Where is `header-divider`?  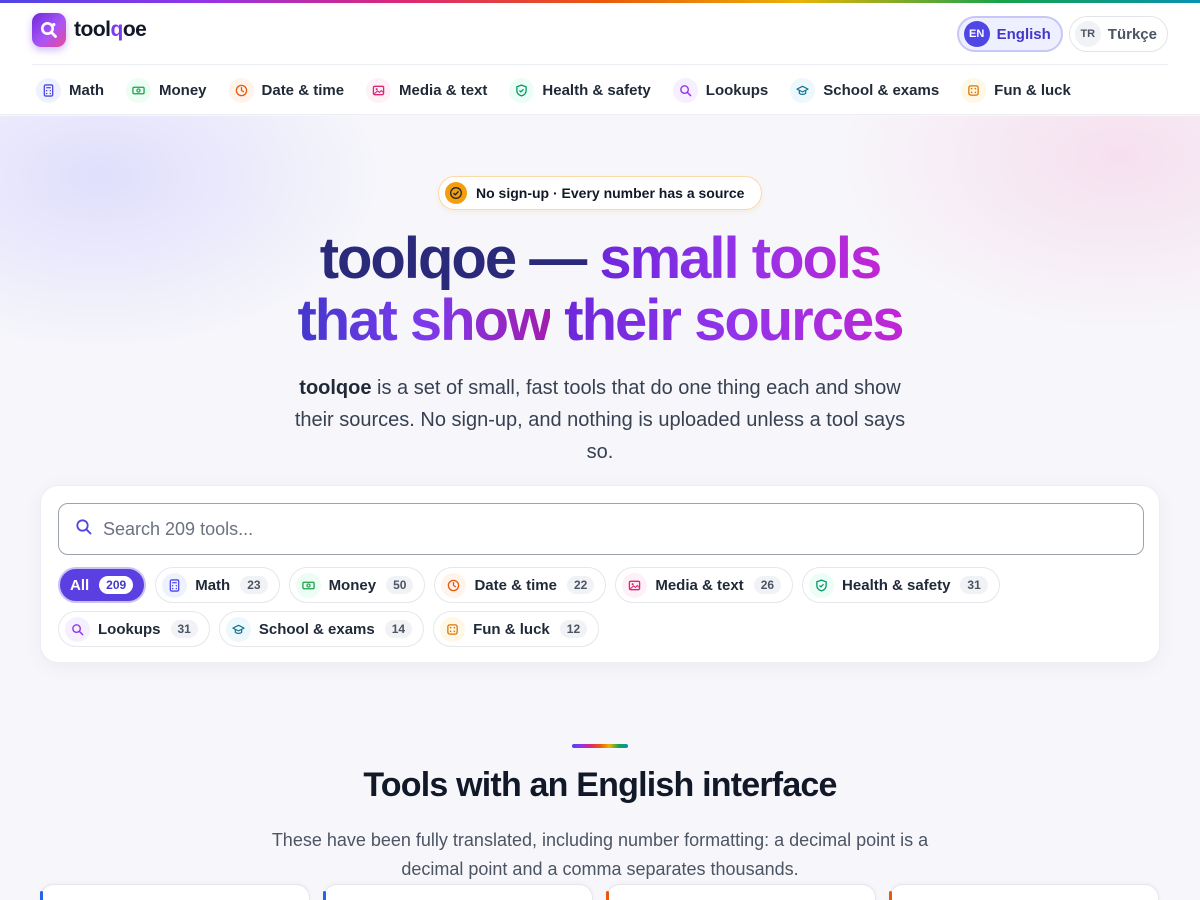
header-divider is located at coordinates (600, 64).